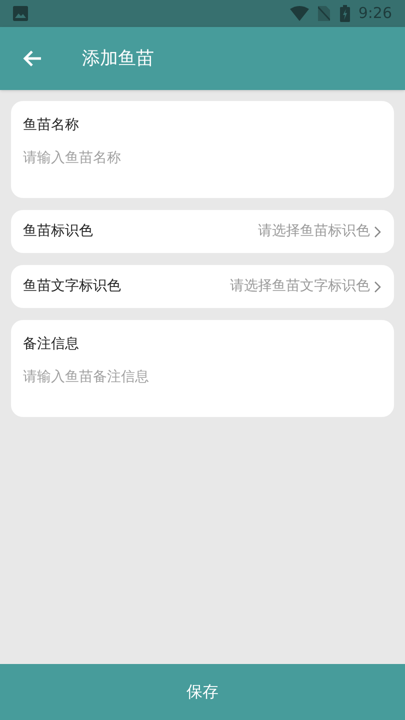 Image resolution: width=405 pixels, height=720 pixels. What do you see at coordinates (51, 125) in the screenshot?
I see `field-label: 鱼苗名称` at bounding box center [51, 125].